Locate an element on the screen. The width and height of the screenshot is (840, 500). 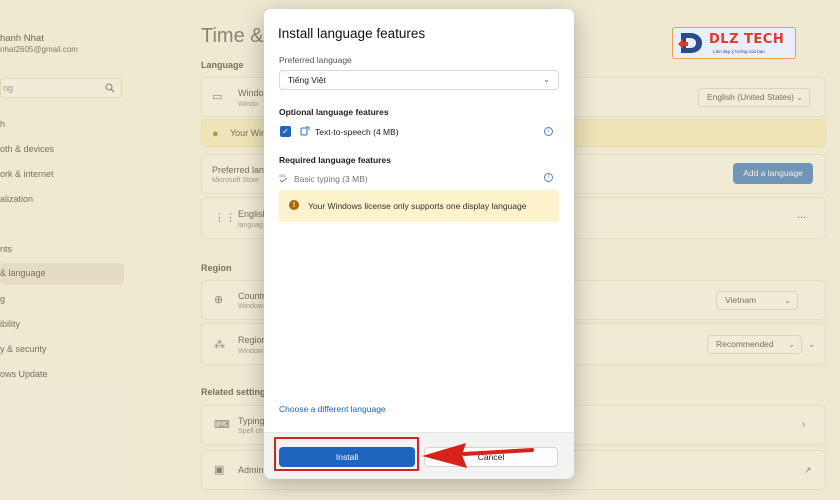
preferred-language-select: Tiếng Việt ⌄ is located at coordinates (419, 80).